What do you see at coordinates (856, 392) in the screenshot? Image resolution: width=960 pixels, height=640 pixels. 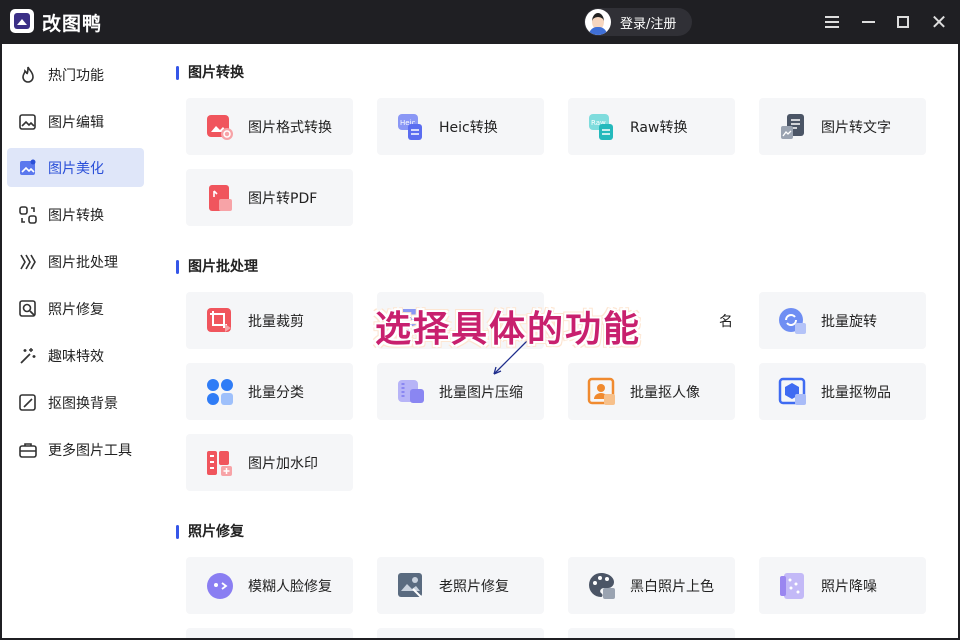 I see `card-label: 批量抠物品` at bounding box center [856, 392].